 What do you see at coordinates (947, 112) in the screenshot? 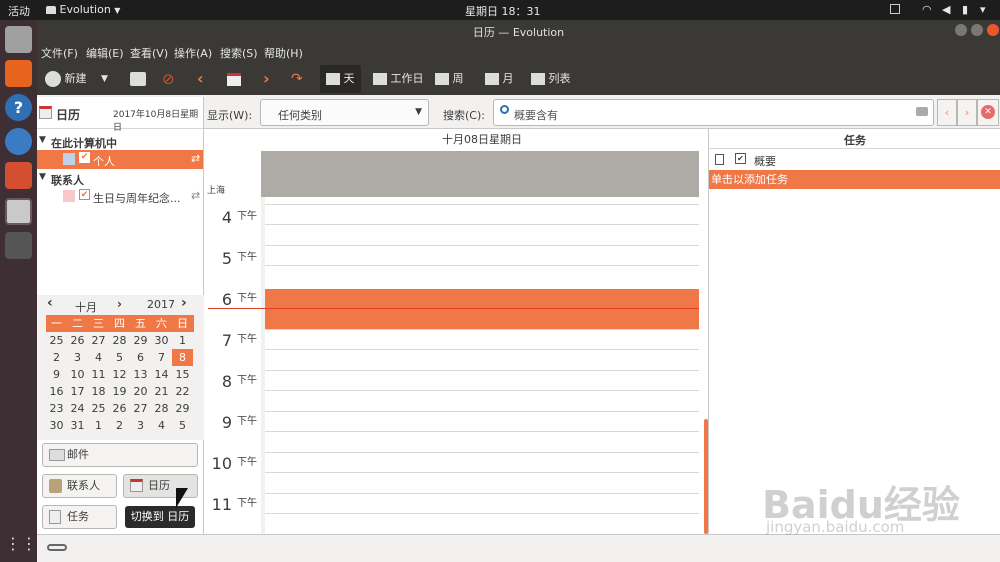
I see `search-prev-button: ‹` at bounding box center [947, 112].